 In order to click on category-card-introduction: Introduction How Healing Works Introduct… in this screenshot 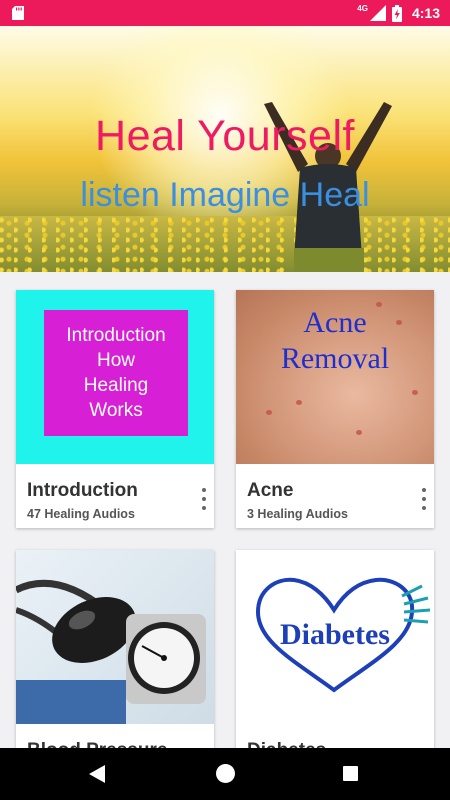, I will do `click(115, 409)`.